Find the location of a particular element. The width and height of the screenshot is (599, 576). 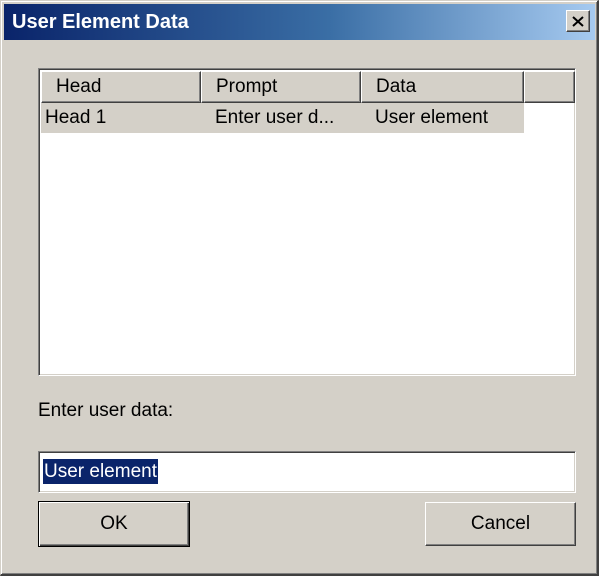

window-title: User Element Data is located at coordinates (100, 22).